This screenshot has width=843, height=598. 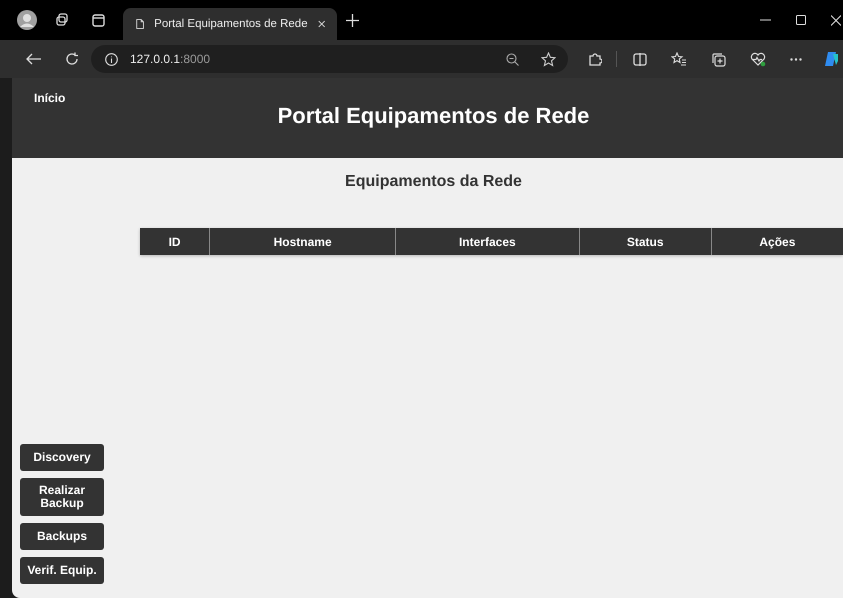 I want to click on more-icon, so click(x=796, y=59).